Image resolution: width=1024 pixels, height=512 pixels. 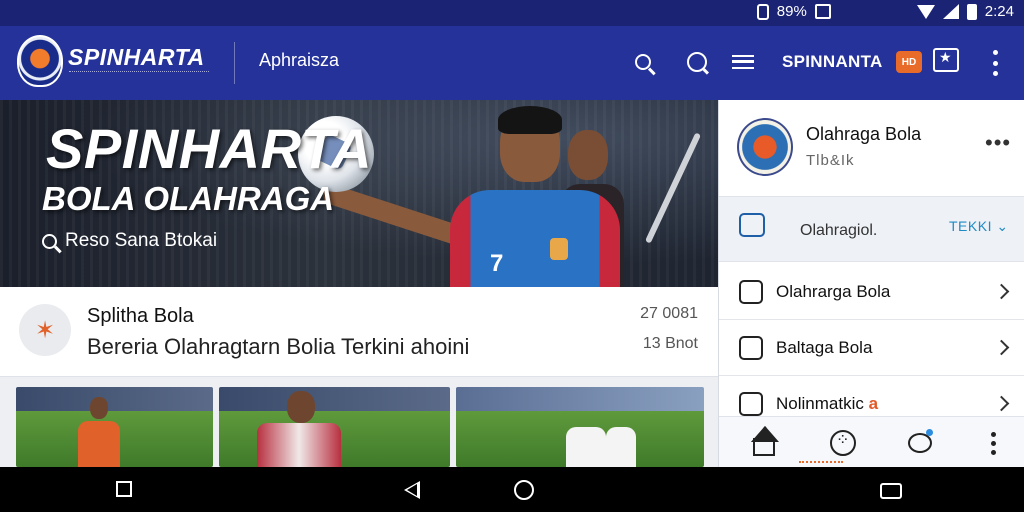 What do you see at coordinates (140, 316) in the screenshot?
I see `news-title: Splitha Bola` at bounding box center [140, 316].